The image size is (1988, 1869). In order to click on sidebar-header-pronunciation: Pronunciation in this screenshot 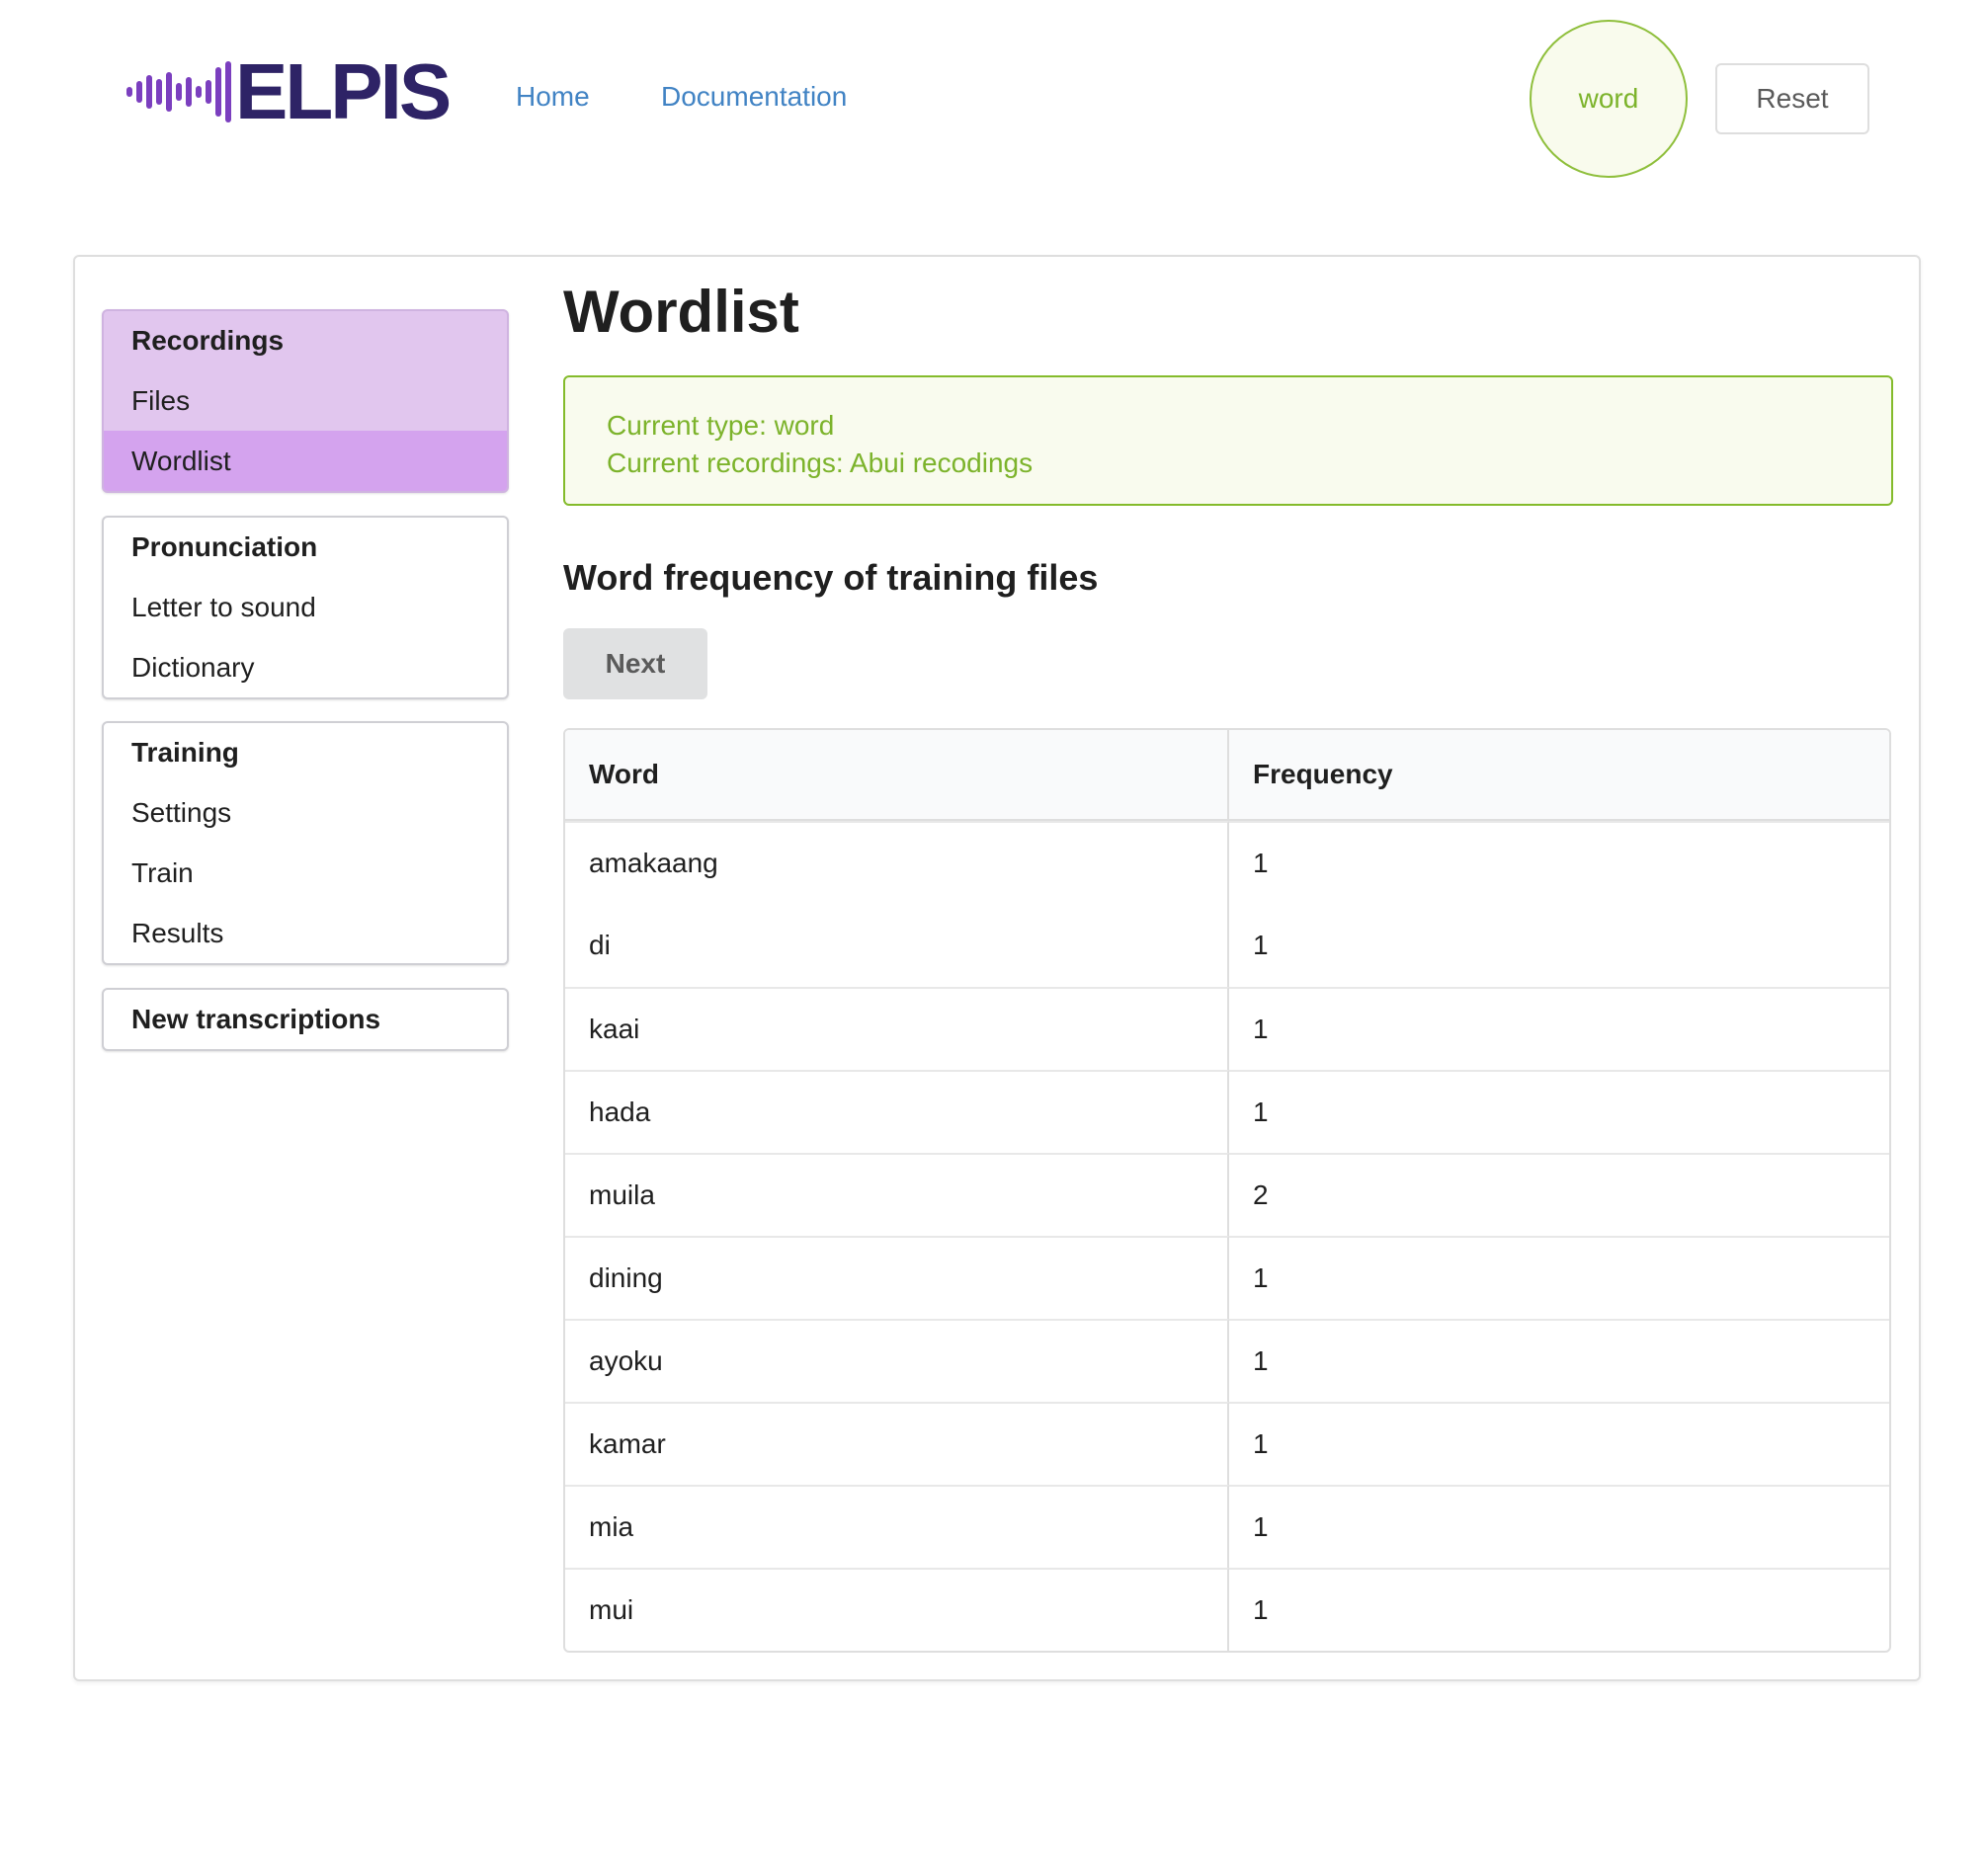, I will do `click(305, 548)`.